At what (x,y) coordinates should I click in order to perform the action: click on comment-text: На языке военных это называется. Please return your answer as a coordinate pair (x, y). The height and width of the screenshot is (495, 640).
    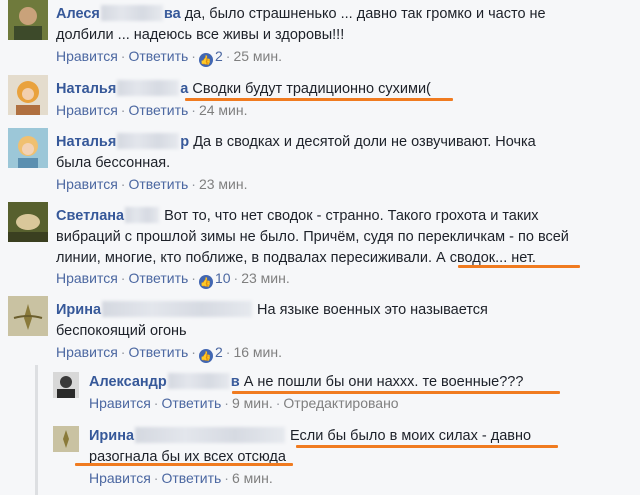
    Looking at the image, I should click on (372, 310).